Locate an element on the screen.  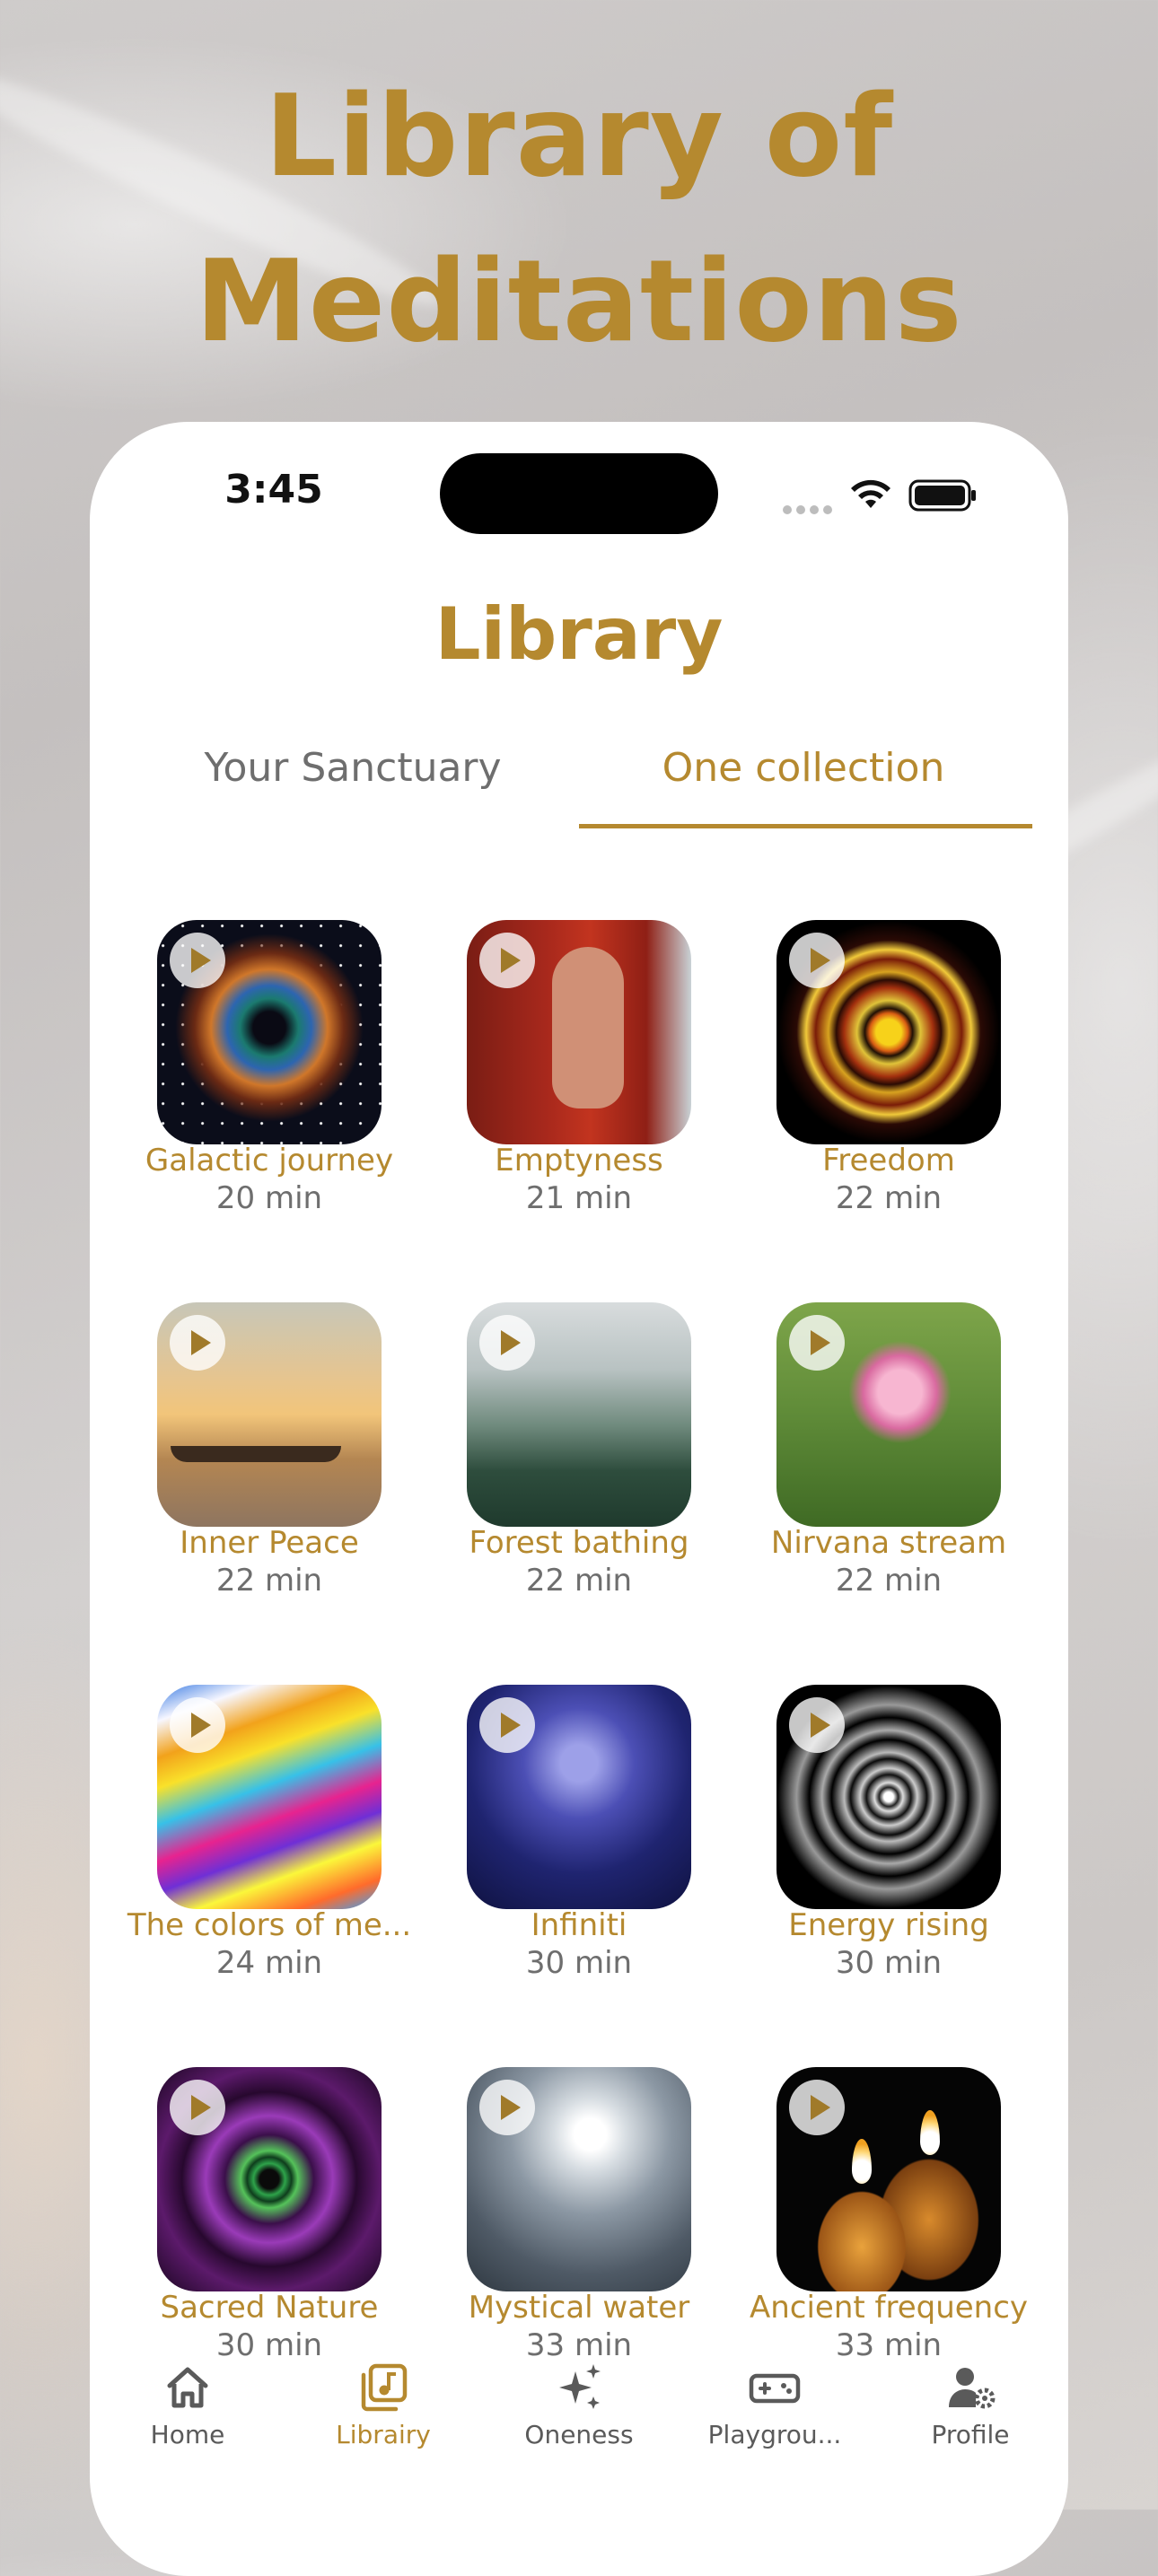
meditation-card: Forest bathing 22 min is located at coordinates (579, 1450).